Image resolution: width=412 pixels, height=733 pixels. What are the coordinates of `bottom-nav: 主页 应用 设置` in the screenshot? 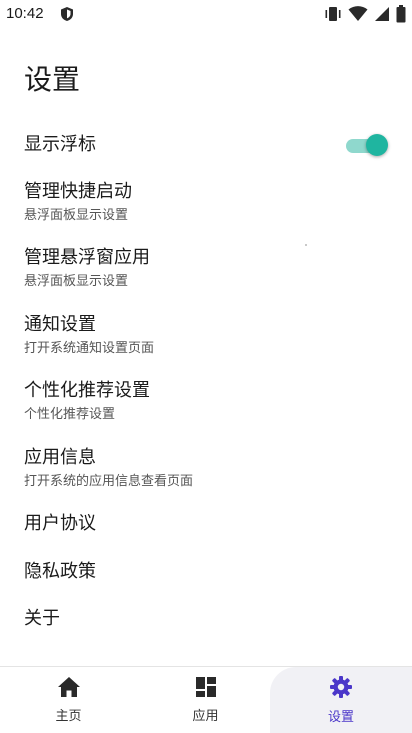 It's located at (206, 699).